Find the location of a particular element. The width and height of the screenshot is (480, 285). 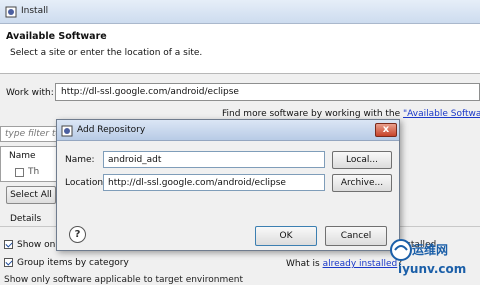

dialog-titlebar: Add Repository x is located at coordinates (228, 130).